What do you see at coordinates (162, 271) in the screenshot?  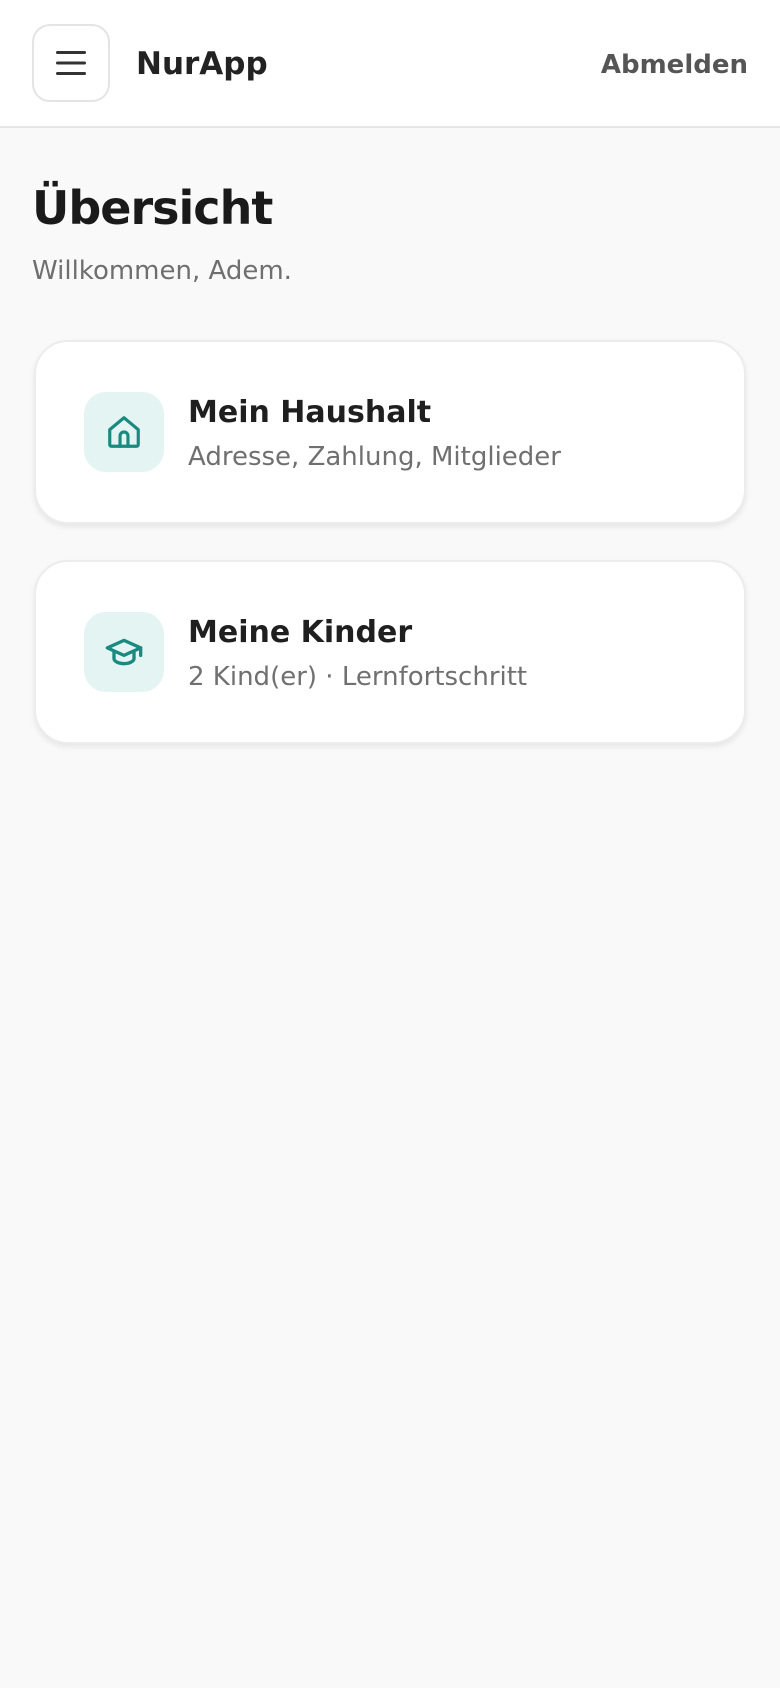 I see `welcome-text: Willkommen, Adem.` at bounding box center [162, 271].